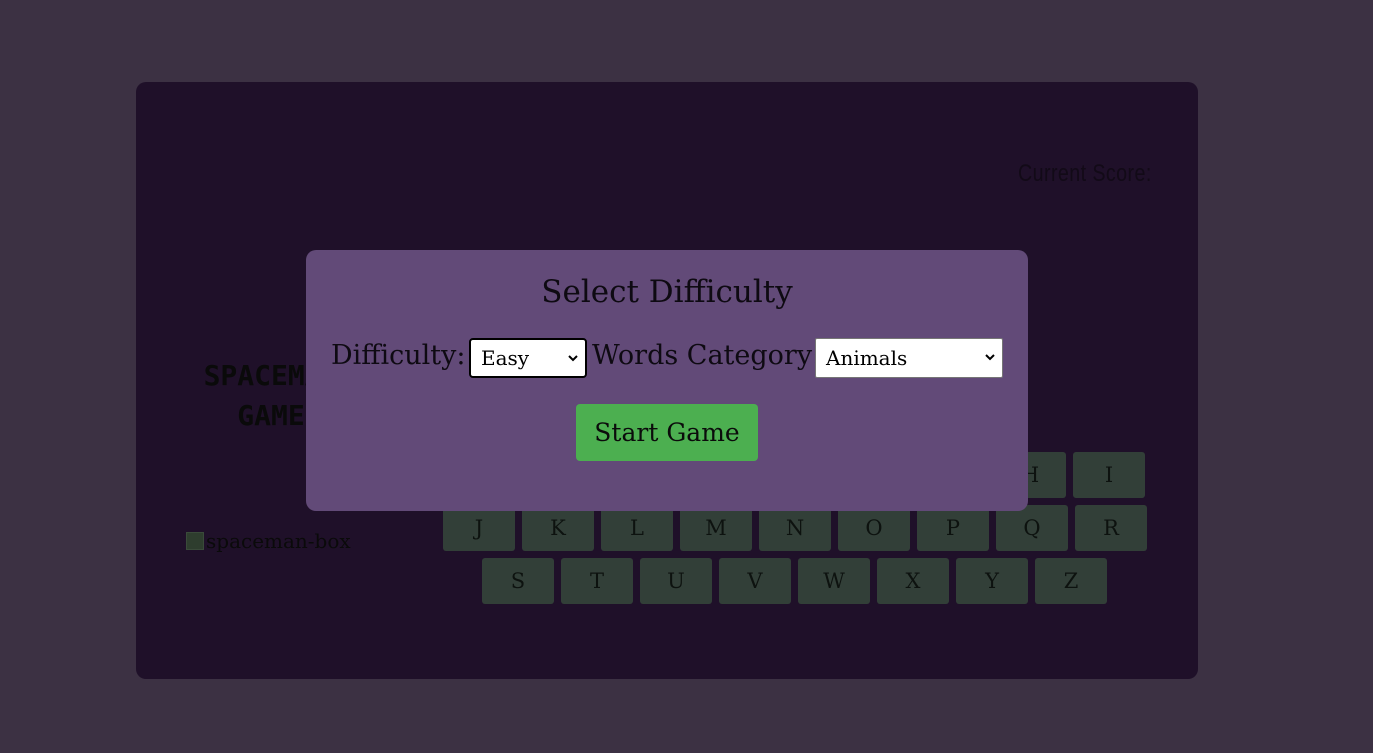 The width and height of the screenshot is (1373, 753). Describe the element at coordinates (755, 581) in the screenshot. I see `key-v: V` at that location.